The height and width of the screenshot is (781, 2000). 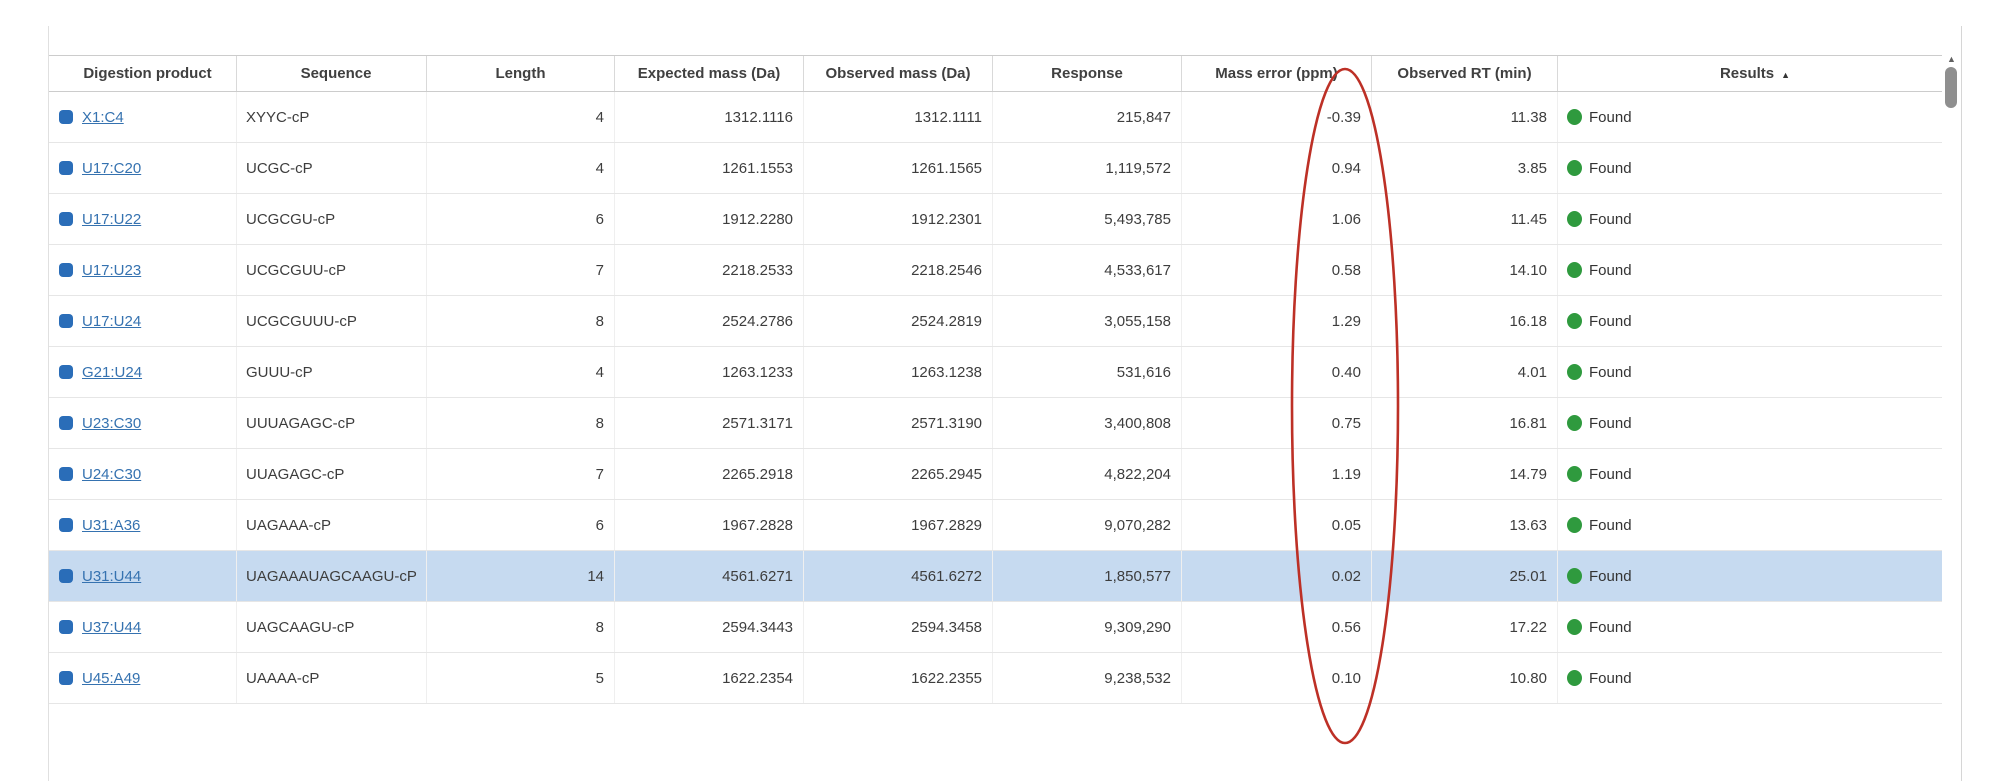 What do you see at coordinates (1087, 678) in the screenshot?
I see `response-cell: 9,238,532` at bounding box center [1087, 678].